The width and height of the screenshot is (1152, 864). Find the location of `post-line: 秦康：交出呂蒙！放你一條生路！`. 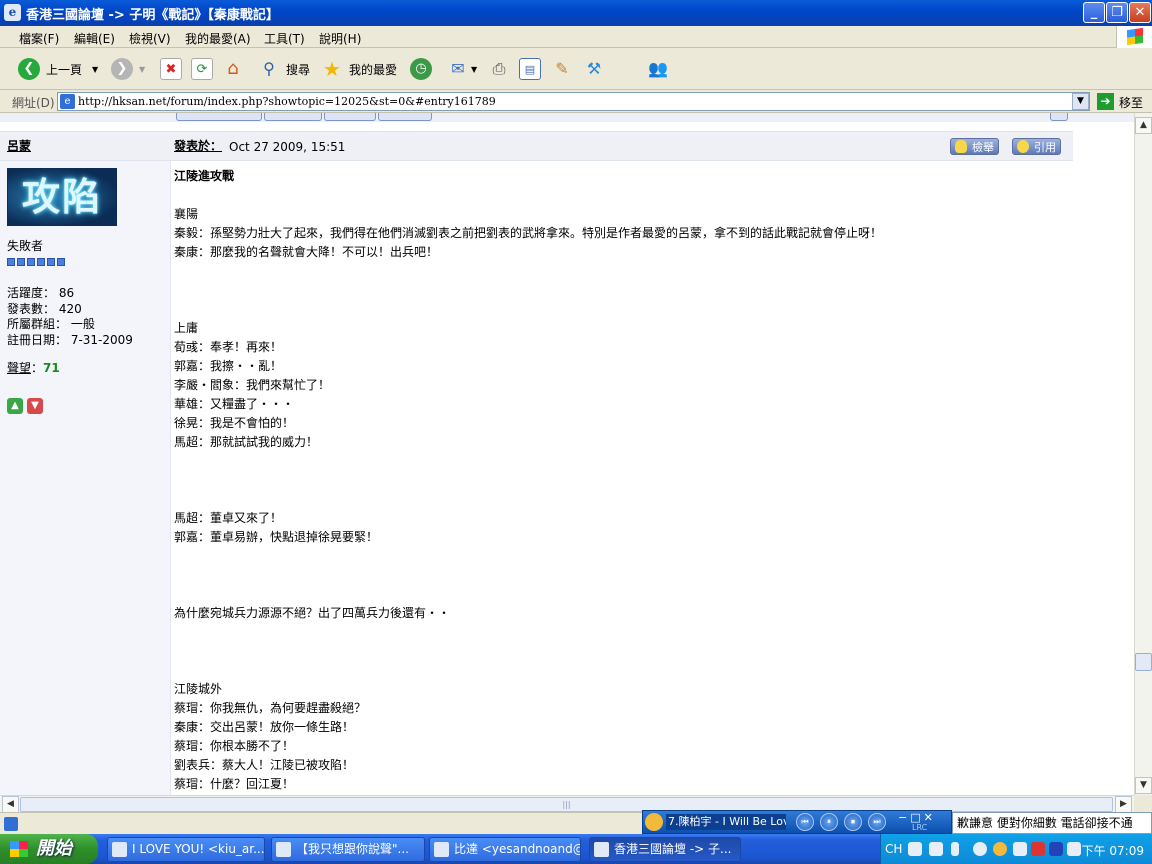

post-line: 秦康：交出呂蒙！放你一條生路！ is located at coordinates (264, 727).